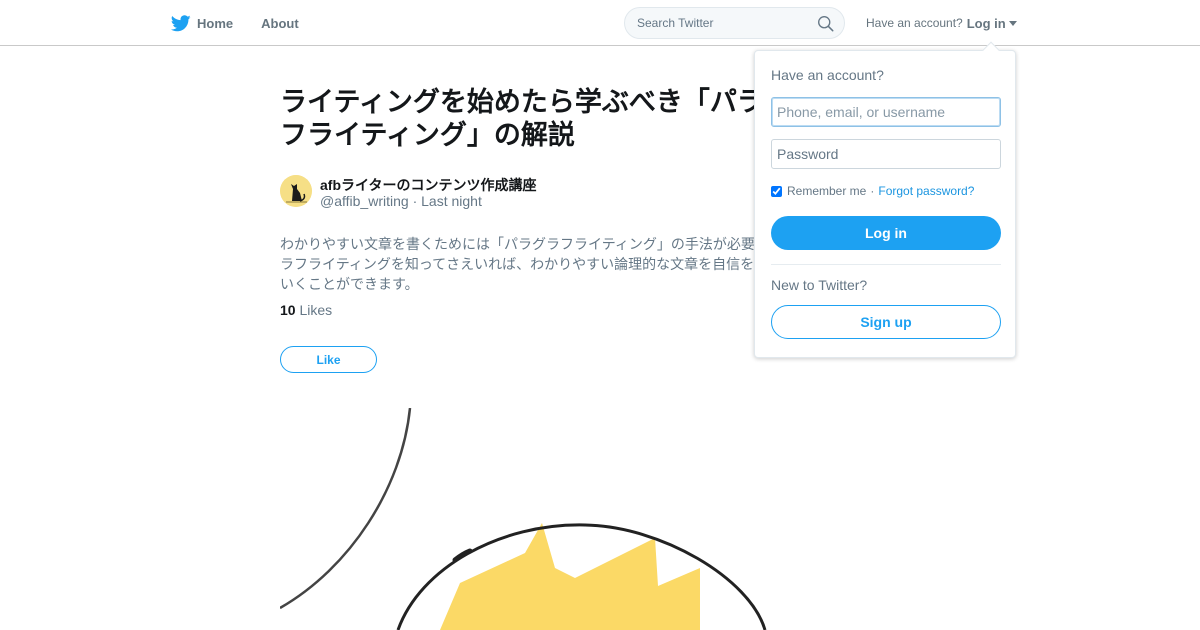  Describe the element at coordinates (451, 201) in the screenshot. I see `tweet-time: Last night` at that location.